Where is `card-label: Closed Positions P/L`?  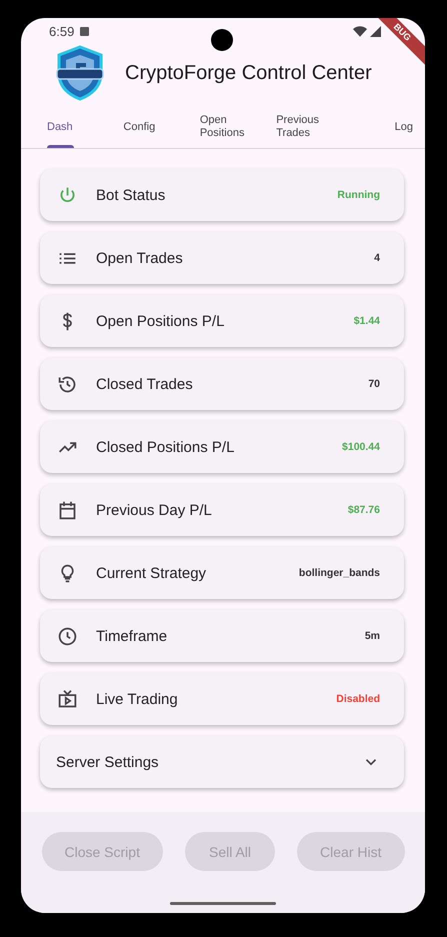 card-label: Closed Positions P/L is located at coordinates (165, 447).